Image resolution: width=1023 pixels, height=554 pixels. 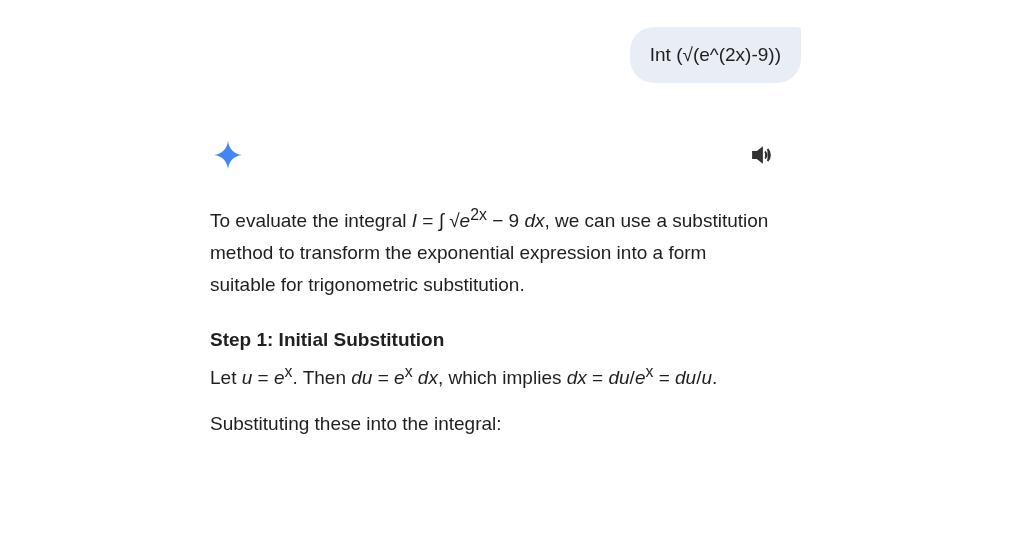 What do you see at coordinates (356, 423) in the screenshot?
I see `response-paragraph: Substituting these into the integral:` at bounding box center [356, 423].